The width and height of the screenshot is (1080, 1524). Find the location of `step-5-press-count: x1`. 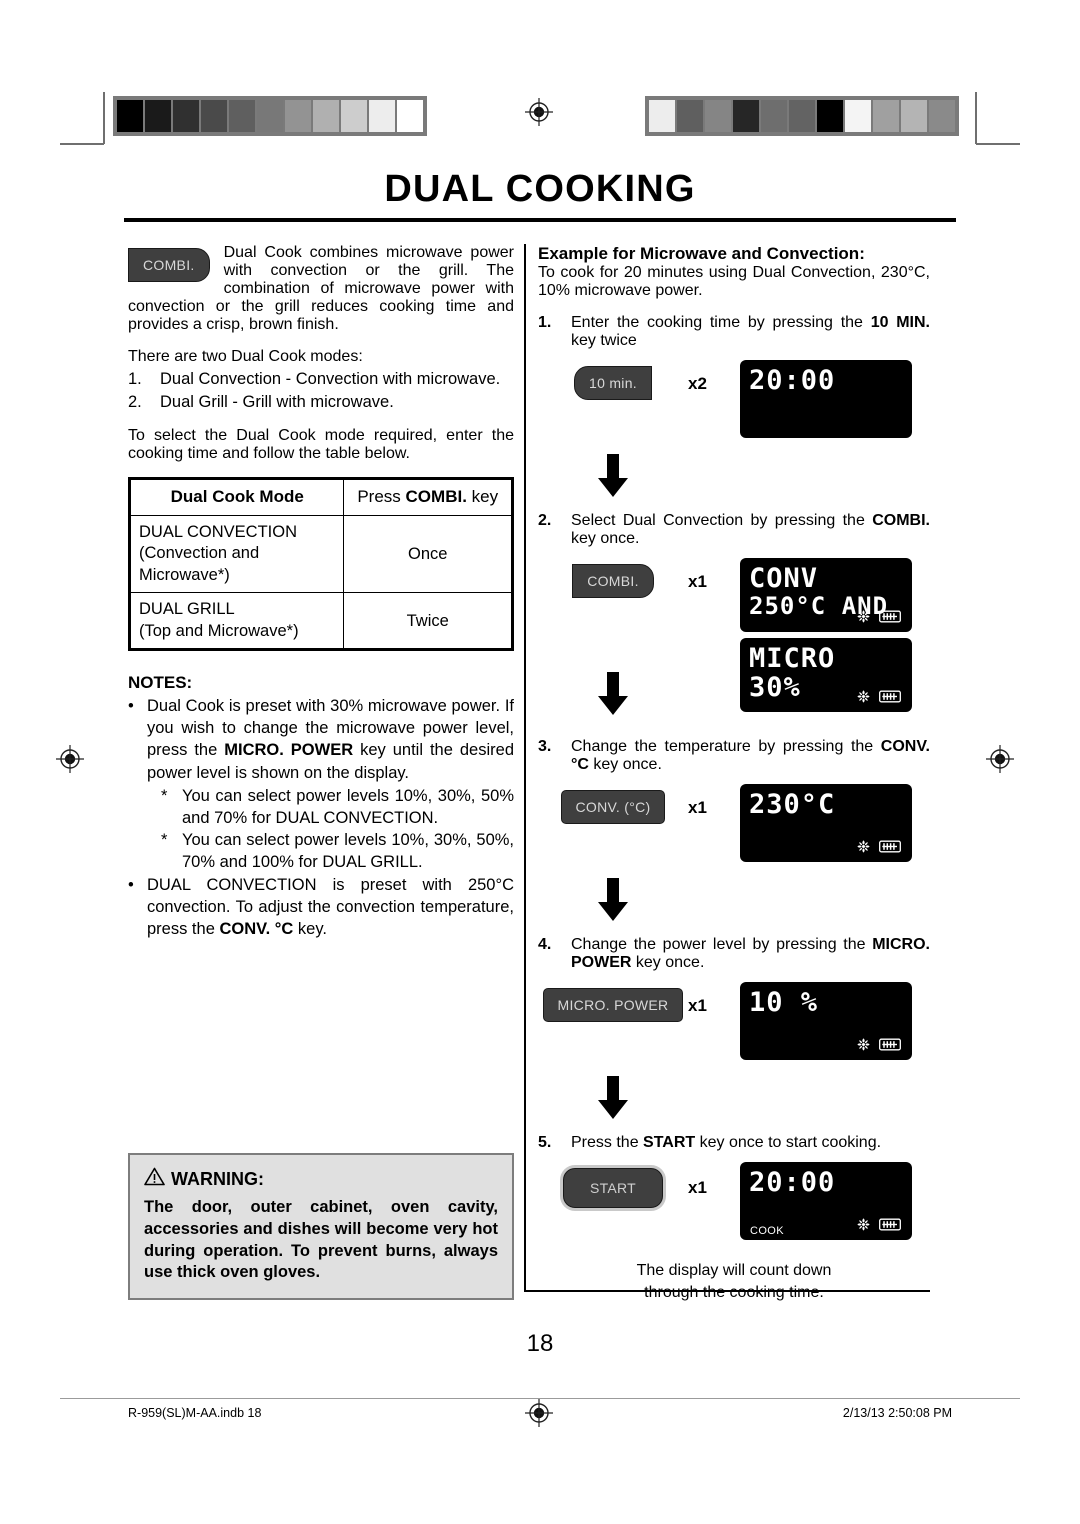

step-5-press-count: x1 is located at coordinates (697, 1187).